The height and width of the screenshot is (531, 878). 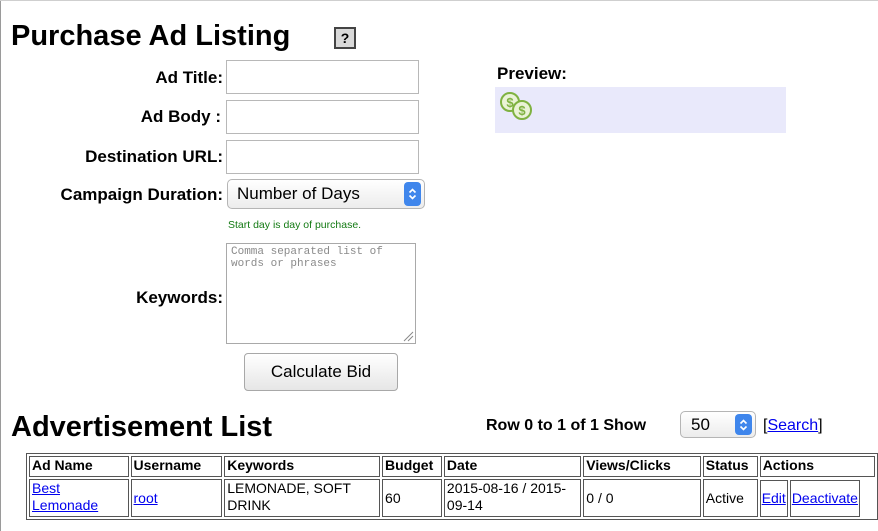 I want to click on search-bracket-close: ], so click(x=820, y=425).